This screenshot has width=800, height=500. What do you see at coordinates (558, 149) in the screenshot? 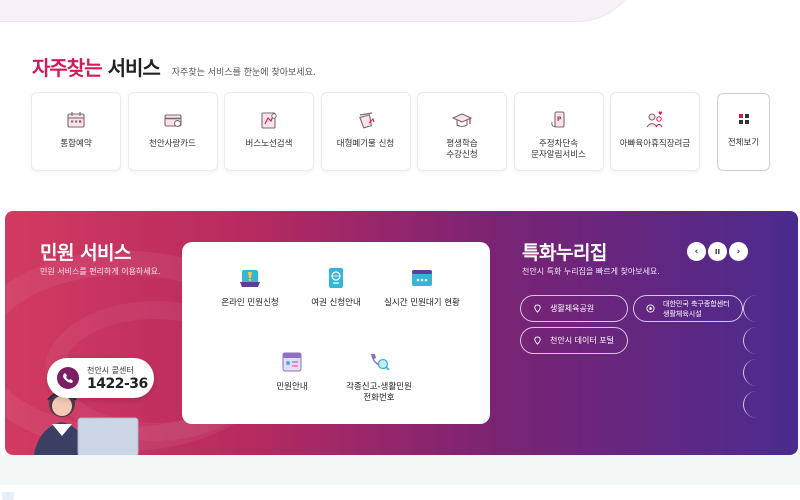
I see `service-card-label: 주정차단속 문자알림서비스` at bounding box center [558, 149].